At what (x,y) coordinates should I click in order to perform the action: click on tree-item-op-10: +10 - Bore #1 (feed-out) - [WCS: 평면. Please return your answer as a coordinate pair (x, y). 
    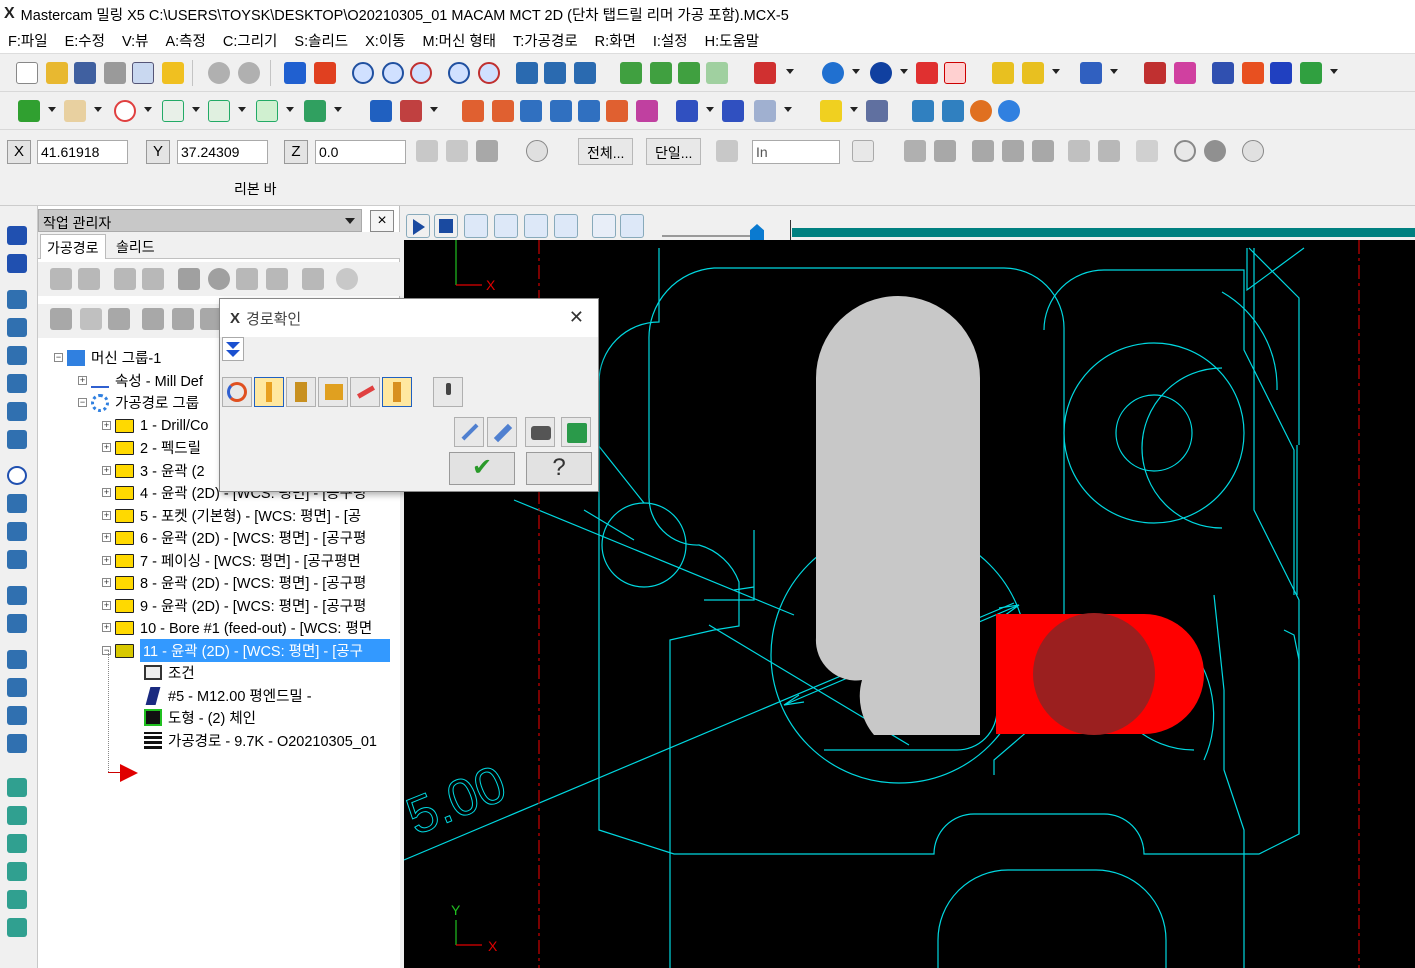
    Looking at the image, I should click on (237, 627).